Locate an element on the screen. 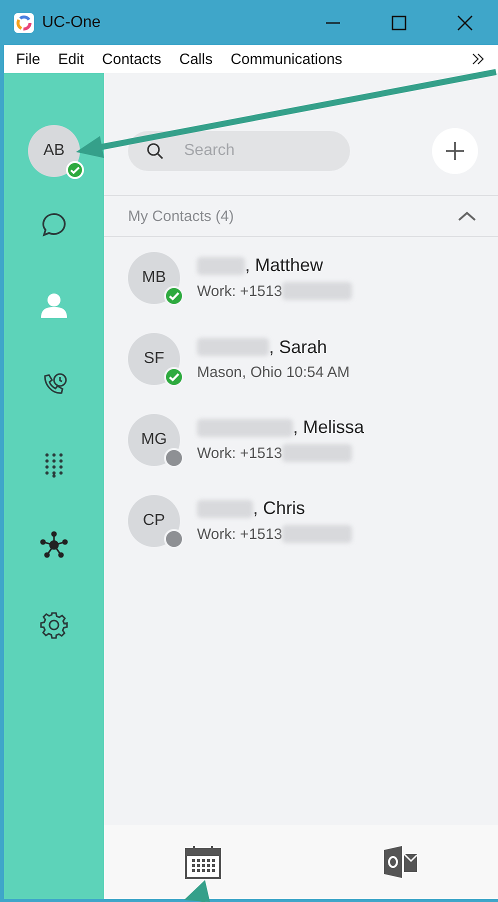 This screenshot has height=902, width=498. contact-avatar: MG is located at coordinates (154, 440).